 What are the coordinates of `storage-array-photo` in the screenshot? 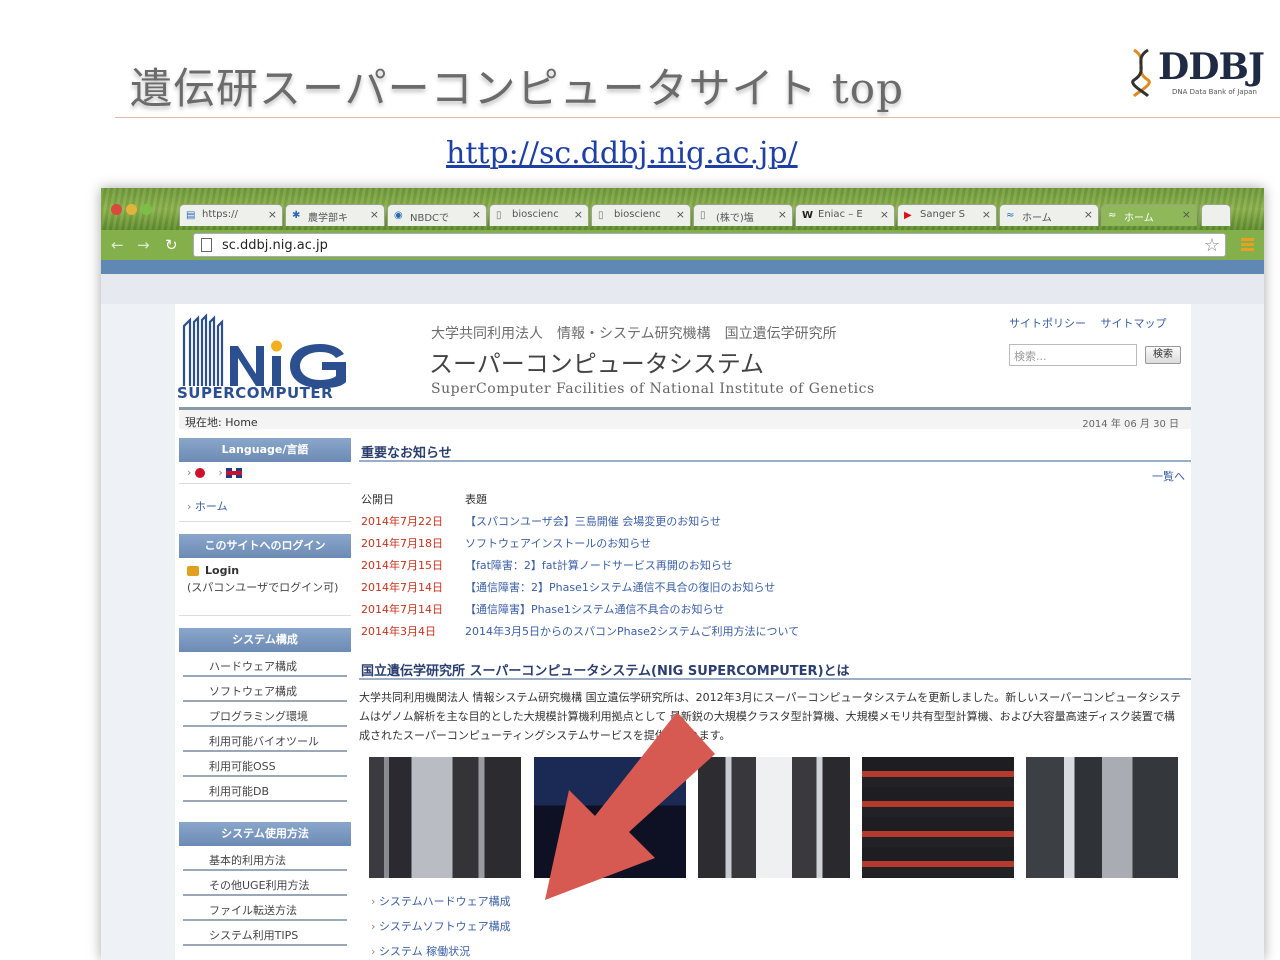 It's located at (938, 817).